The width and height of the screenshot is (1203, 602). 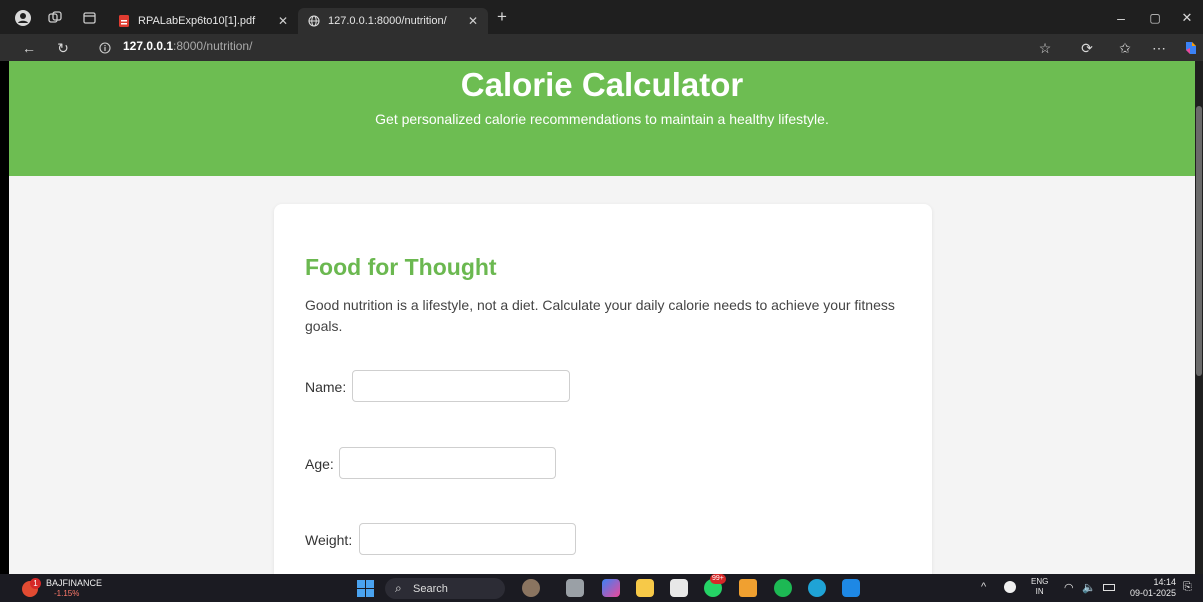 What do you see at coordinates (1121, 18) in the screenshot?
I see `minimize-button: –` at bounding box center [1121, 18].